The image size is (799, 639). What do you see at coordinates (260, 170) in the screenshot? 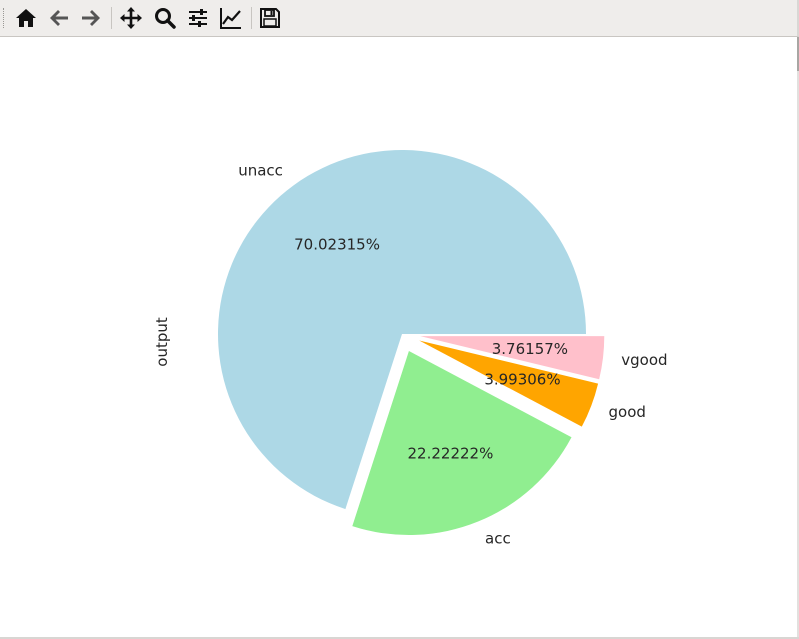
I see `slice-label-unacc: unacc` at bounding box center [260, 170].